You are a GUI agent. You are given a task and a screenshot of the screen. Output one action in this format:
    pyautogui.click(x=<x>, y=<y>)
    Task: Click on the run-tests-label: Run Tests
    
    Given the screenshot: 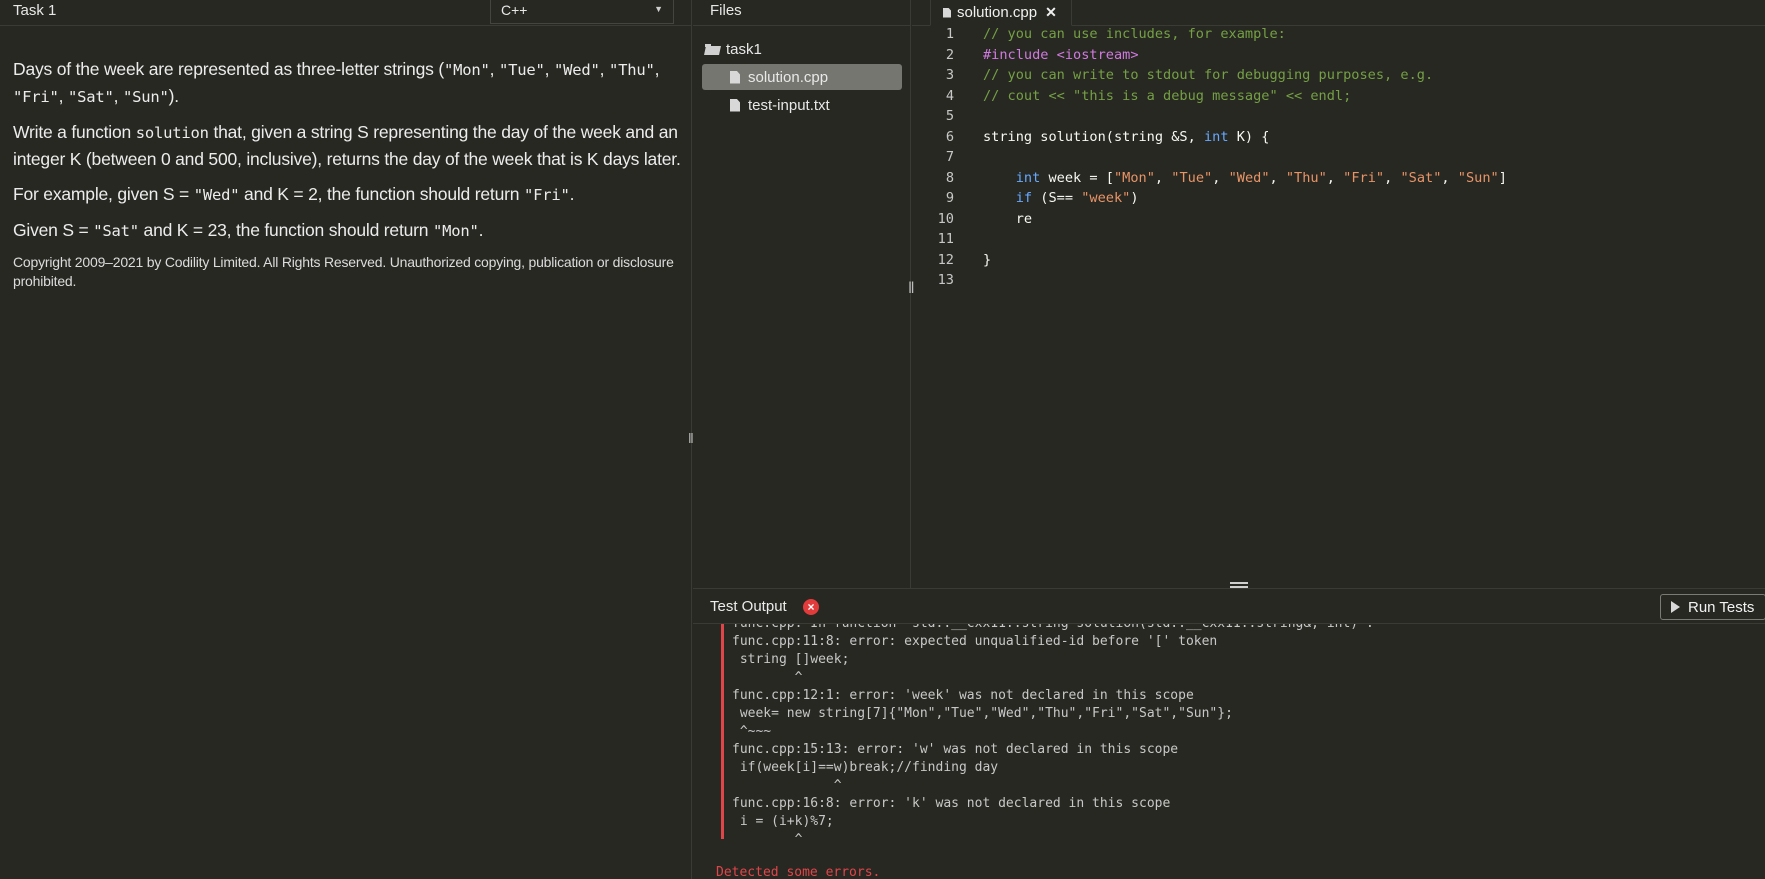 What is the action you would take?
    pyautogui.click(x=1721, y=607)
    